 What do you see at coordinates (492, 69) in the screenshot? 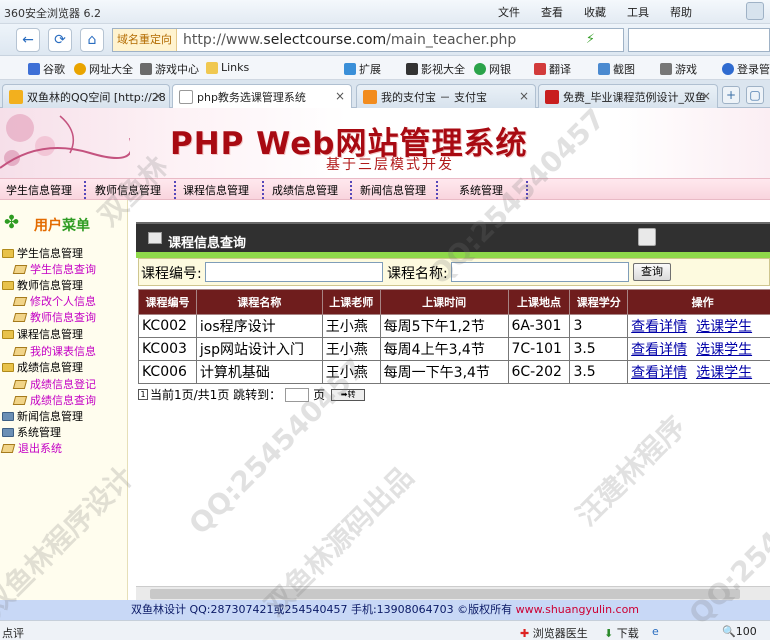
I see `bookmark-bank: 网银` at bounding box center [492, 69].